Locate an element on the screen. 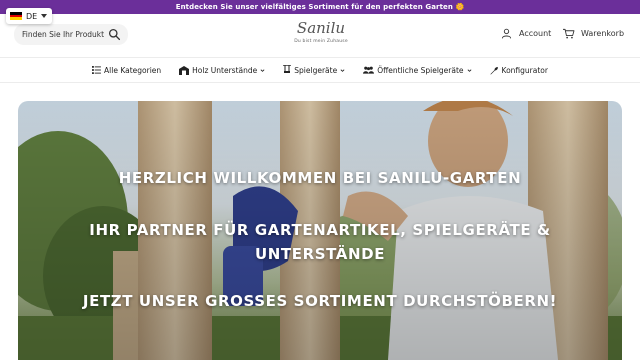 The width and height of the screenshot is (640, 360). user-icon is located at coordinates (506, 33).